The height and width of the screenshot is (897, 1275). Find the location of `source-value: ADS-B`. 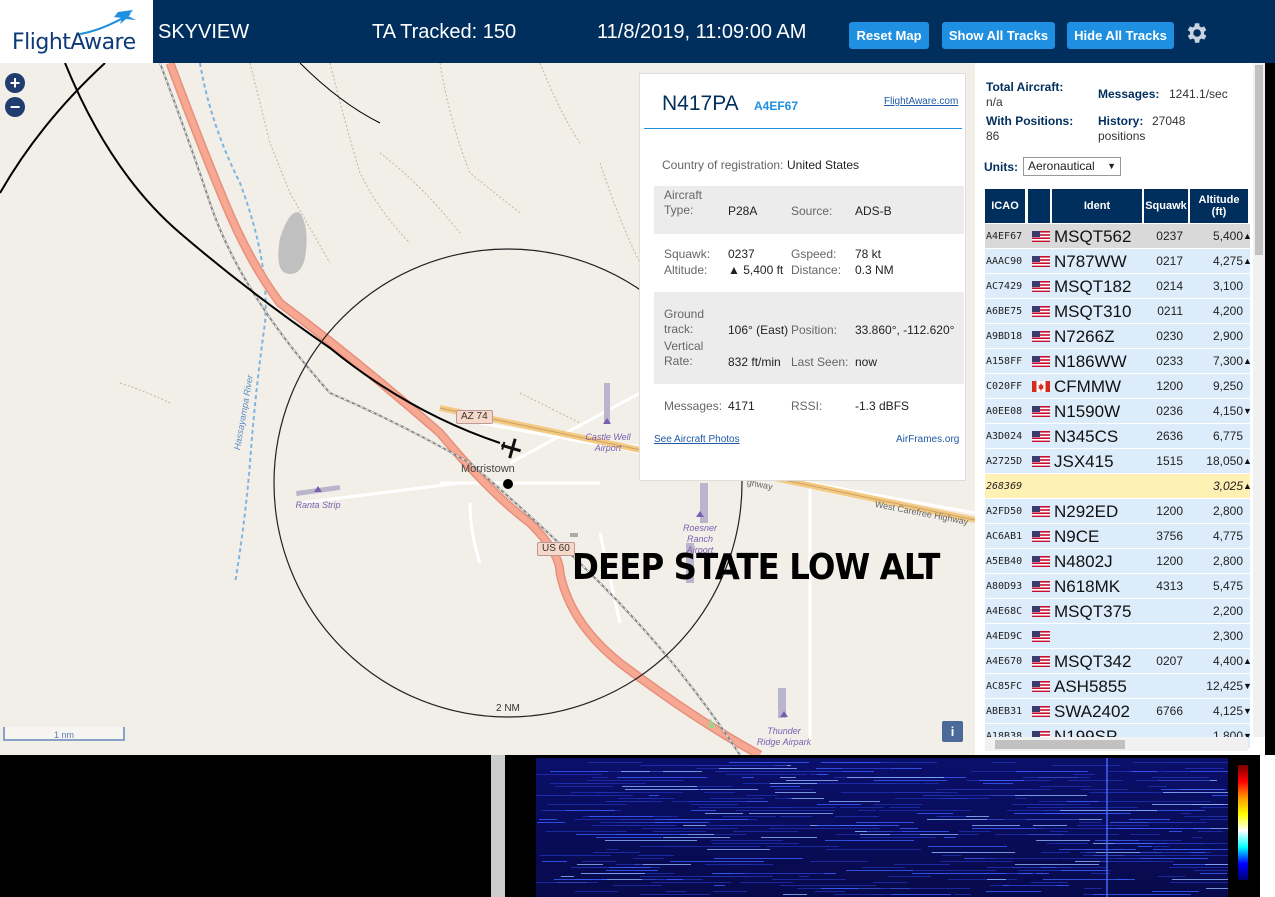

source-value: ADS-B is located at coordinates (873, 211).